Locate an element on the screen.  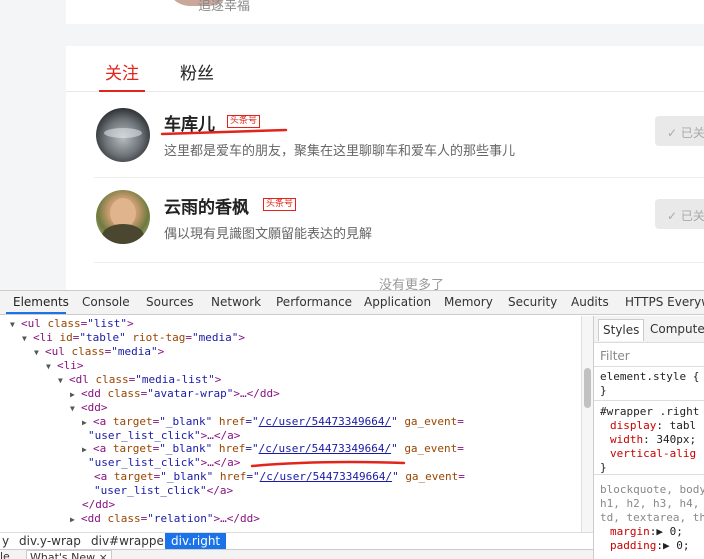
user-description: 这里都是爱车的朋友，聚集在这里聊聊车和爱车人的那些事儿 is located at coordinates (340, 151).